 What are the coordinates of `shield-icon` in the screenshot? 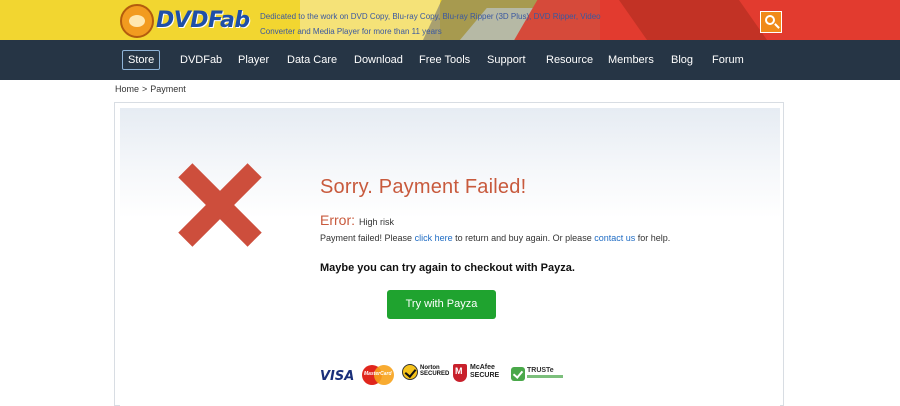 It's located at (460, 373).